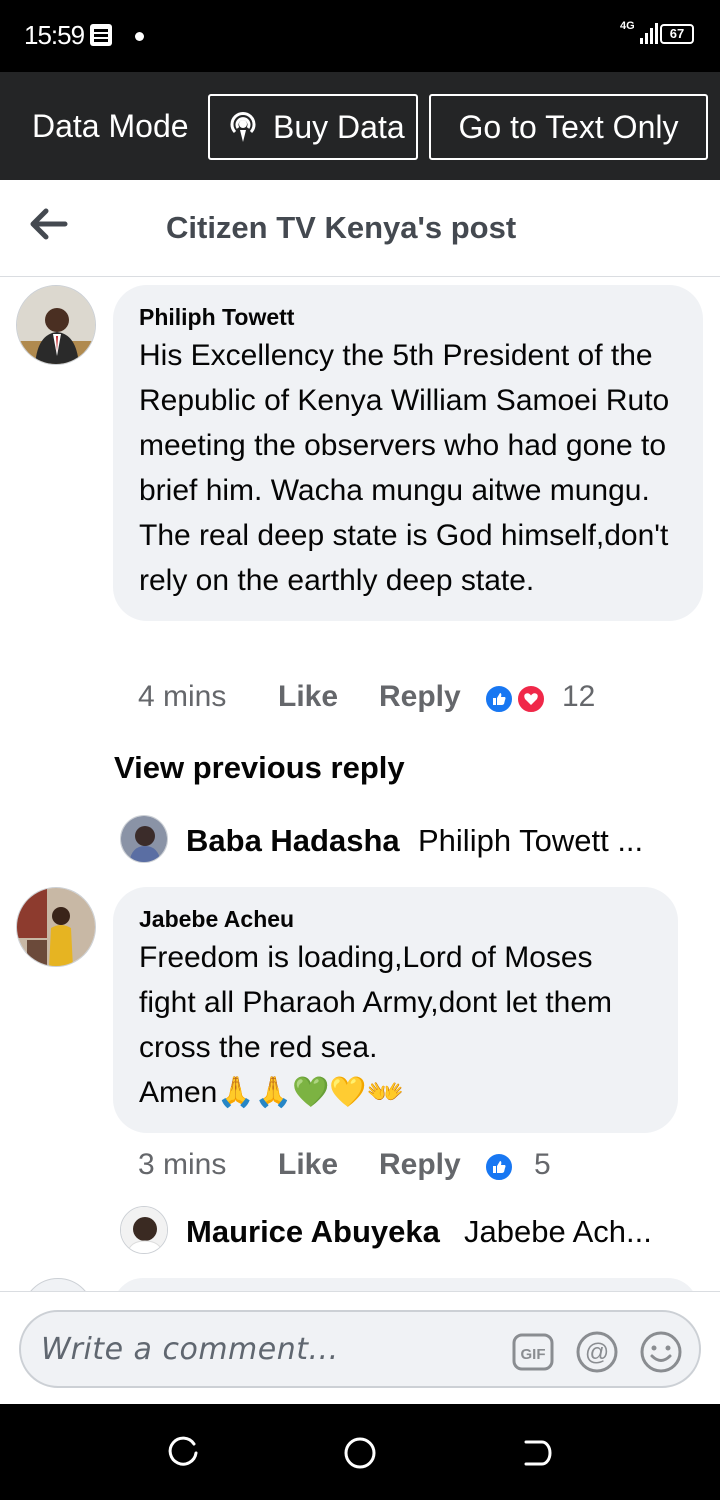  I want to click on text-only-button: Go to Text Only, so click(568, 127).